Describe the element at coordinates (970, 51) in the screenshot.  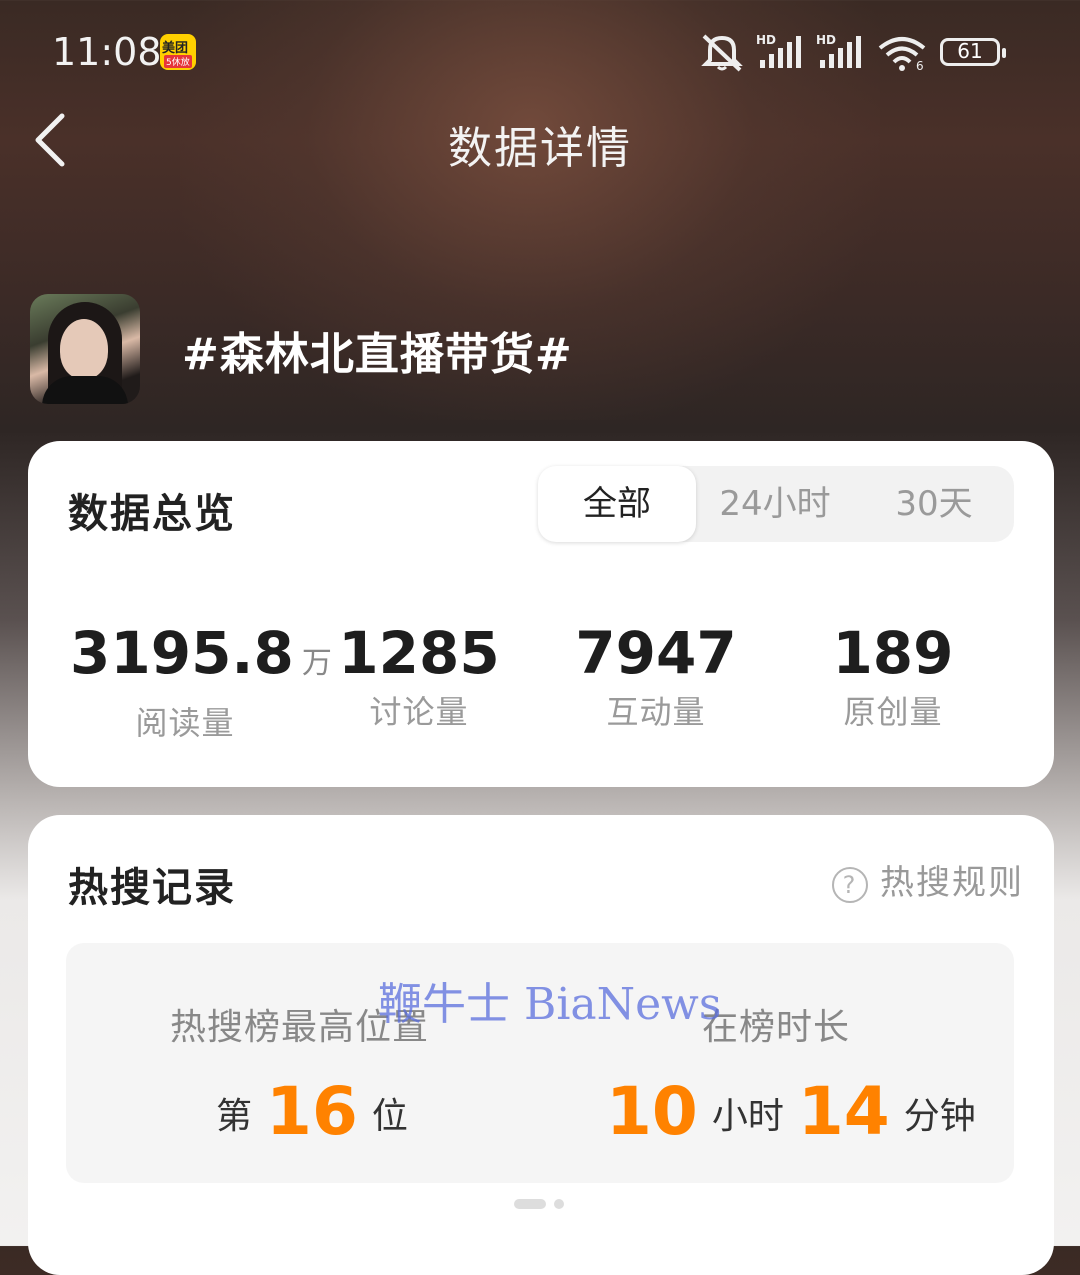
I see `battery-level: 61` at that location.